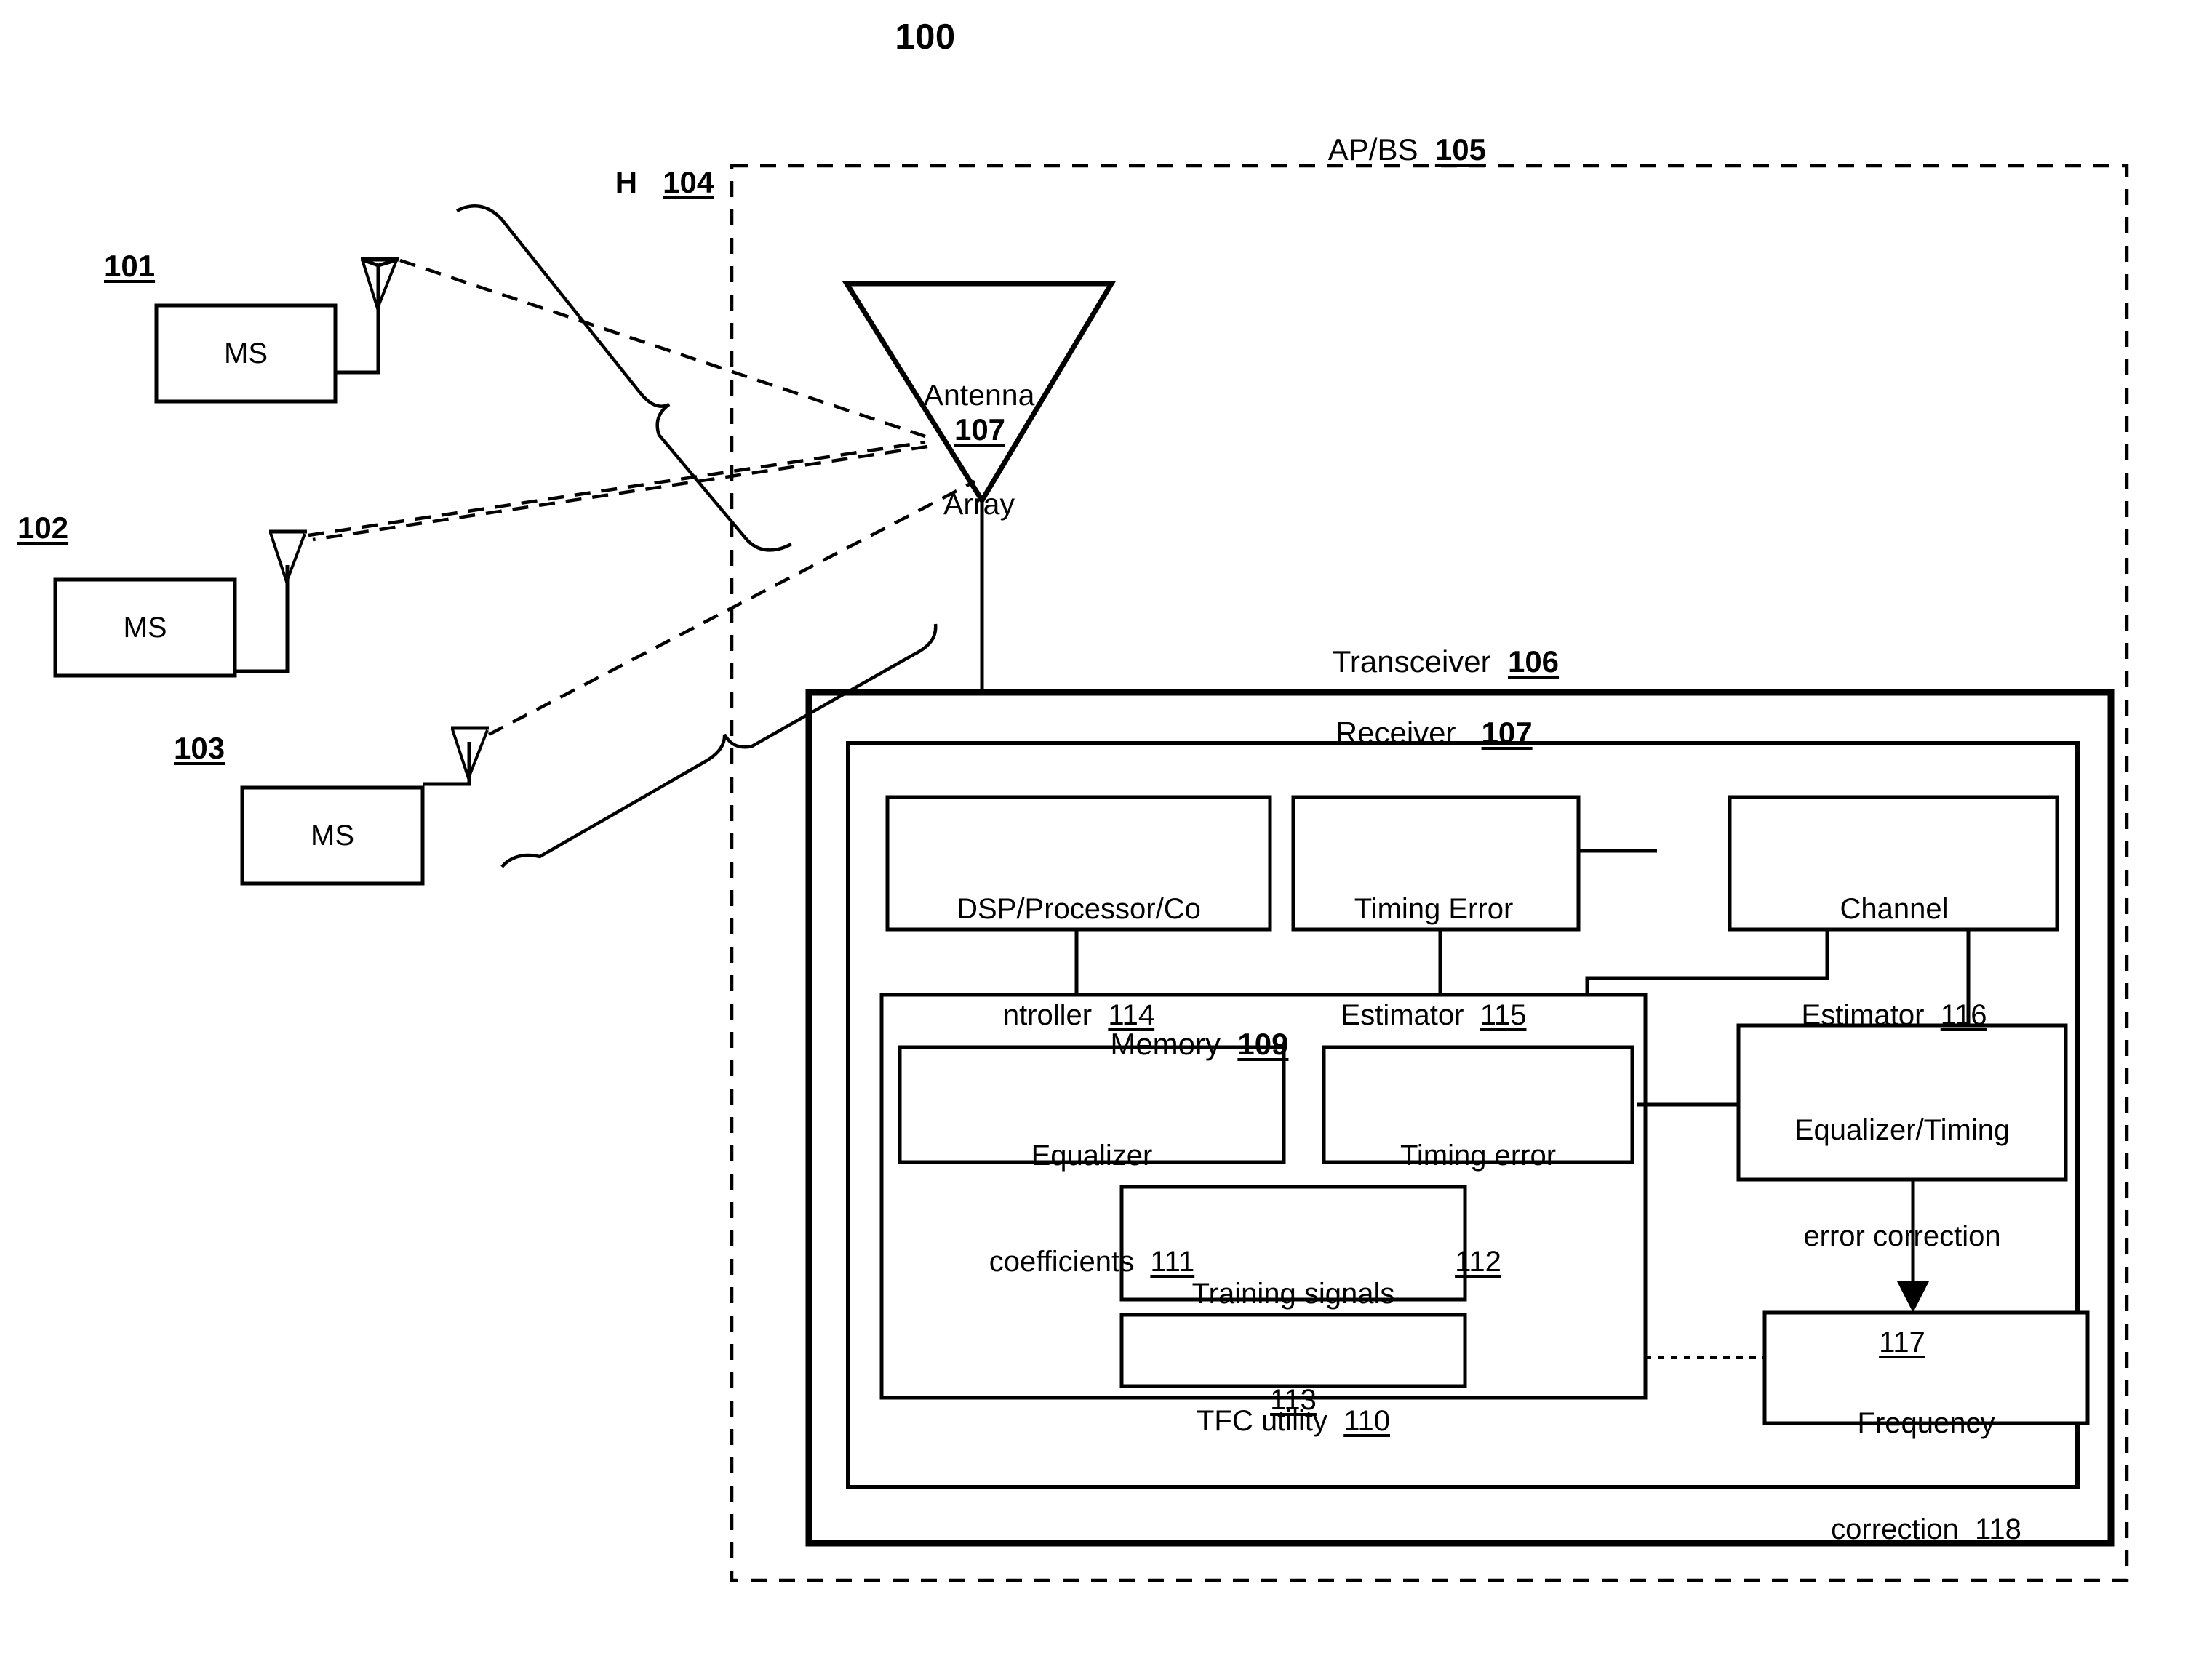 This screenshot has height=1661, width=2212. Describe the element at coordinates (246, 353) in the screenshot. I see `ms-101-label: MS` at that location.